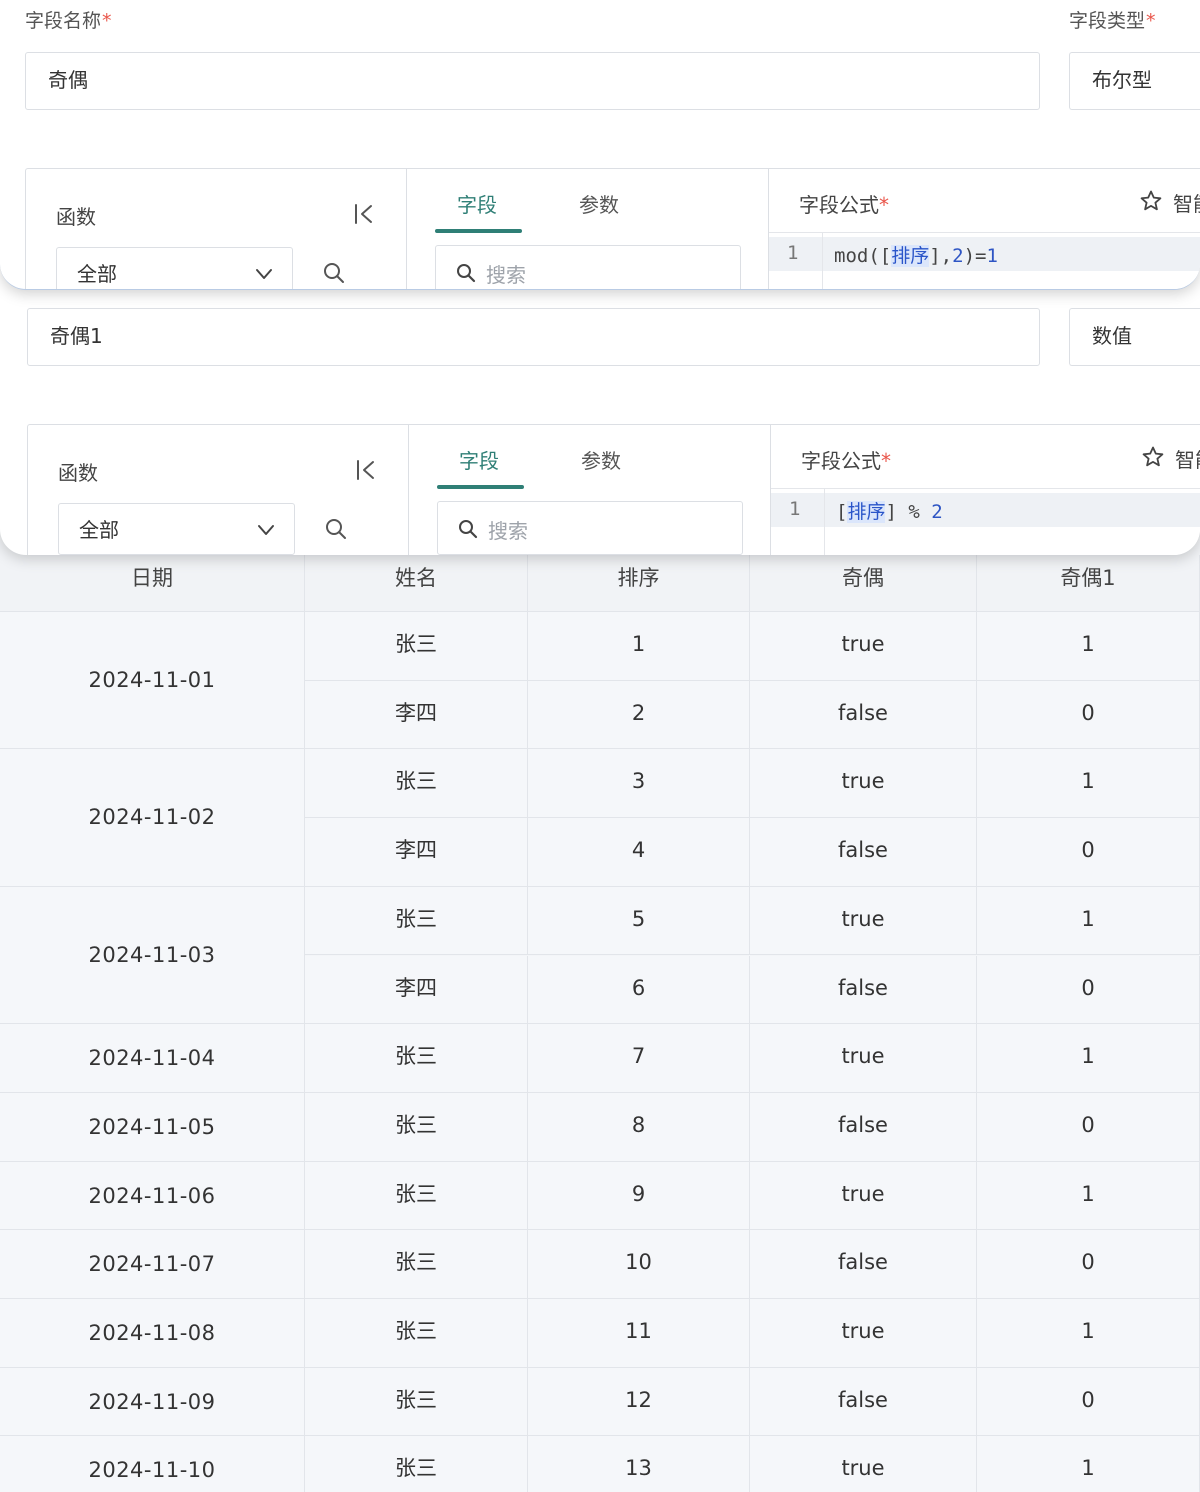  Describe the element at coordinates (152, 681) in the screenshot. I see `date-cell: 2024-11-01` at that location.